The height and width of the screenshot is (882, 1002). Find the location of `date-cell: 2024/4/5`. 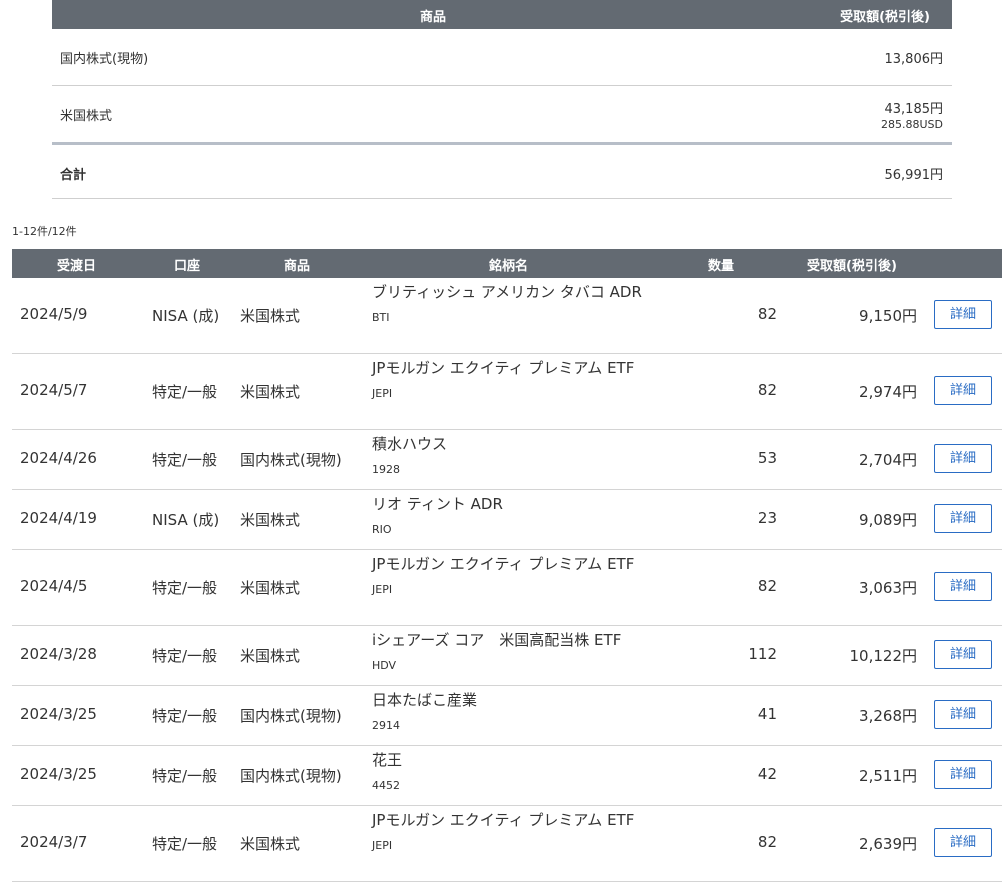

date-cell: 2024/4/5 is located at coordinates (54, 586).